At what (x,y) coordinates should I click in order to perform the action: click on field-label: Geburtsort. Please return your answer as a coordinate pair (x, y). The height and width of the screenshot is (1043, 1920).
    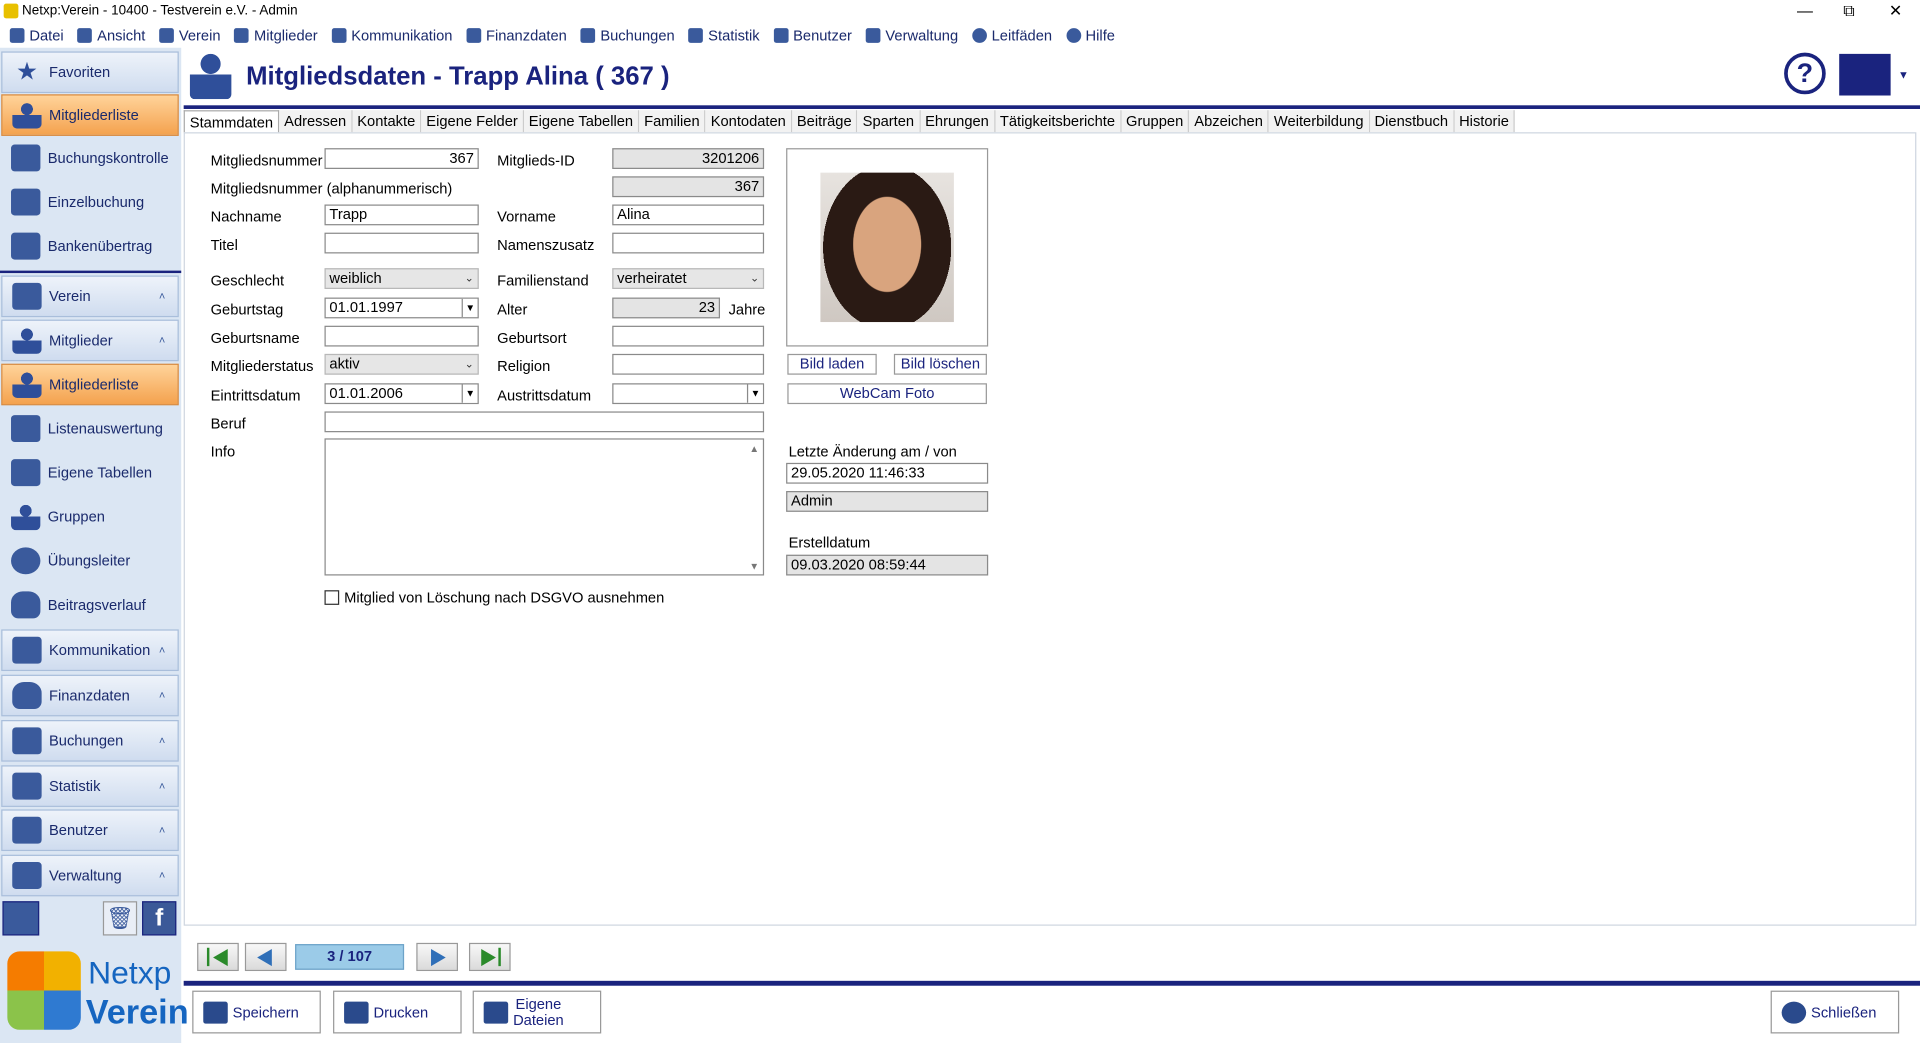
    Looking at the image, I should click on (532, 338).